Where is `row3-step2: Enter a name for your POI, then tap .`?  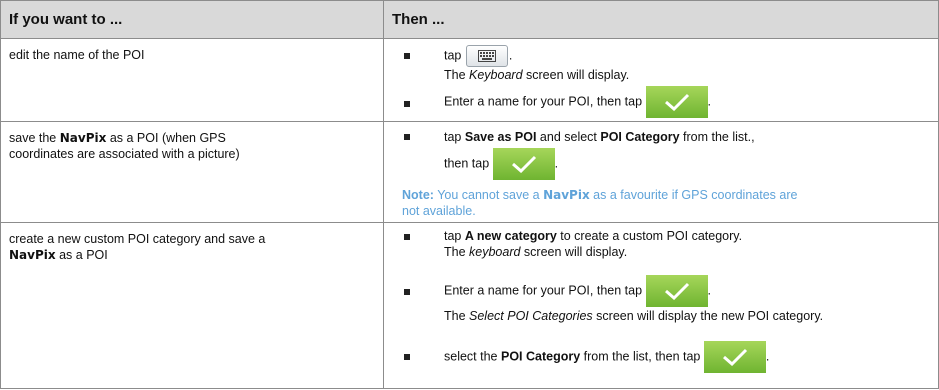 row3-step2: Enter a name for your POI, then tap . is located at coordinates (577, 291).